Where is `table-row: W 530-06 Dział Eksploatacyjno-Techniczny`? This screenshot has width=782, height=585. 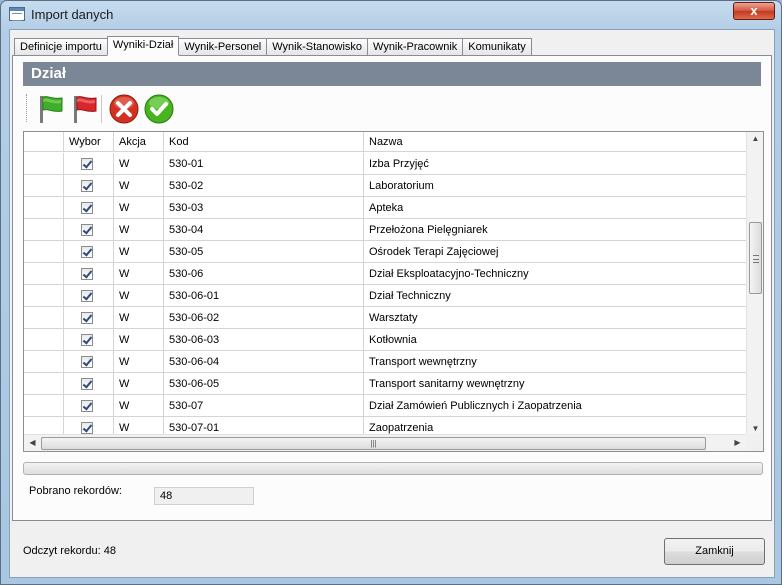
table-row: W 530-06 Dział Eksploatacyjno-Techniczny is located at coordinates (385, 274).